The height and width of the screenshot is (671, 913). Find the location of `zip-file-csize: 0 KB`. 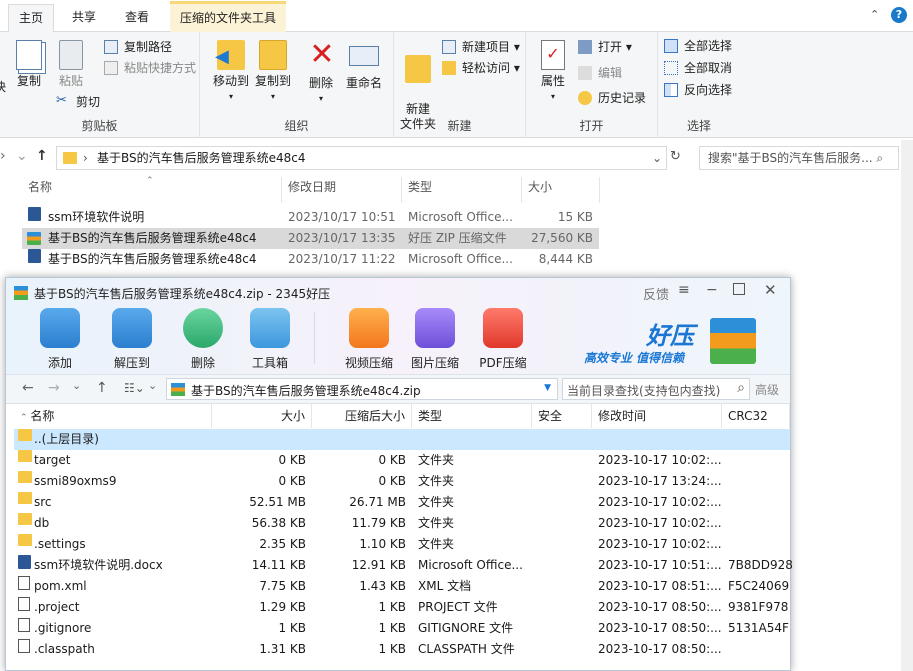

zip-file-csize: 0 KB is located at coordinates (392, 460).